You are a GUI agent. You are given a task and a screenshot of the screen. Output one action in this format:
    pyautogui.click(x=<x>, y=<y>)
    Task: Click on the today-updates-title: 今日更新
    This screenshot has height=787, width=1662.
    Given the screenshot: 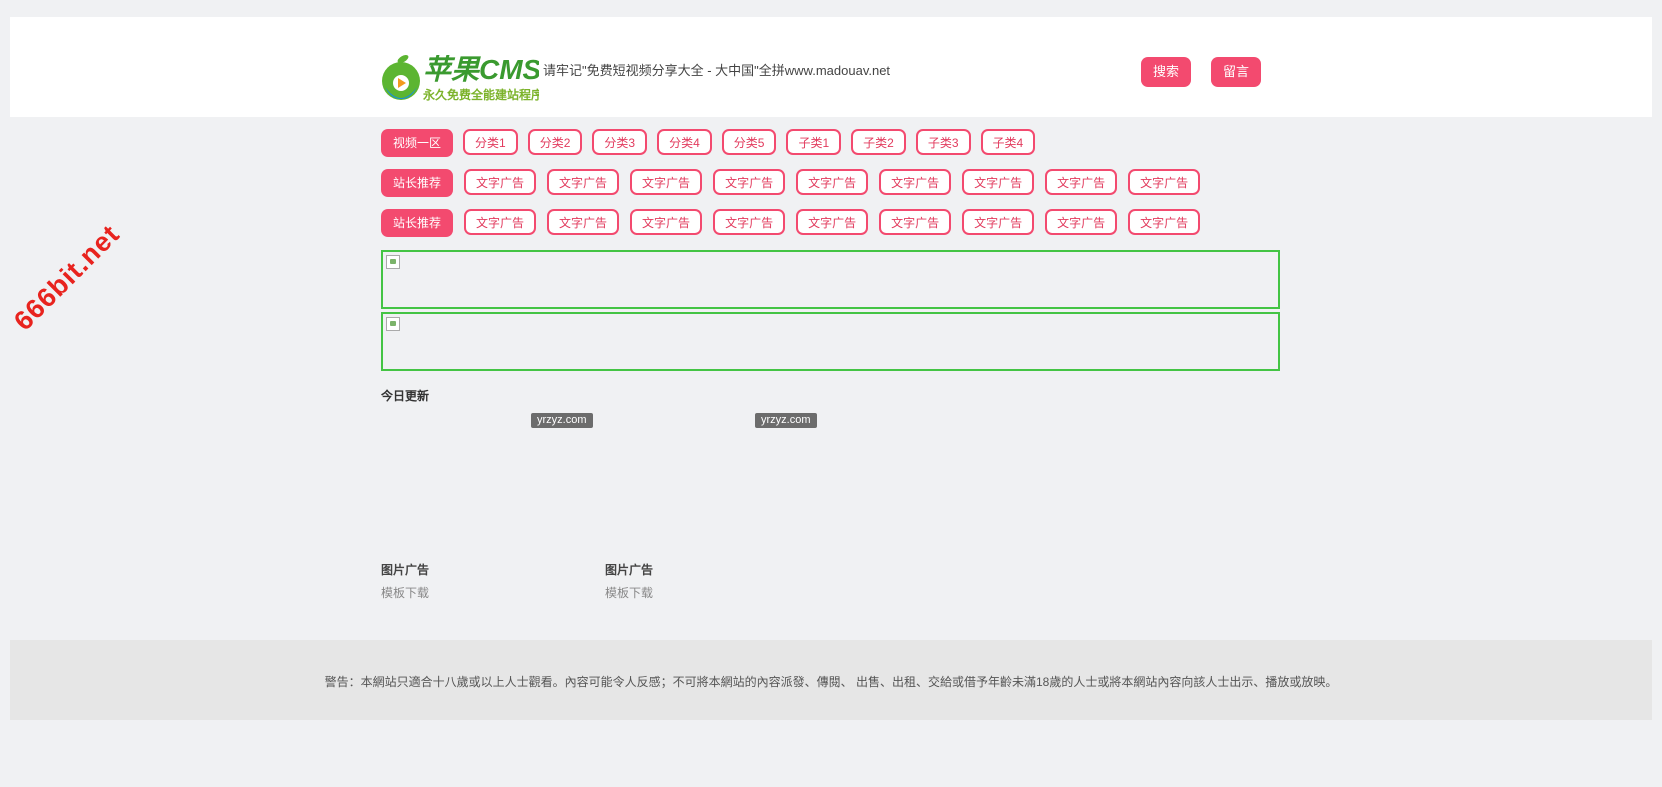 What is the action you would take?
    pyautogui.click(x=405, y=396)
    